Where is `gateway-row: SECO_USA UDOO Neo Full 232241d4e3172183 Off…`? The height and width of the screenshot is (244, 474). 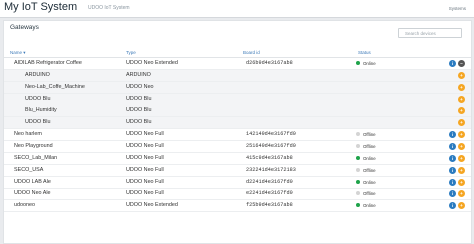
gateway-row: SECO_USA UDOO Neo Full 232241d4e3172183 Off… is located at coordinates (237, 171).